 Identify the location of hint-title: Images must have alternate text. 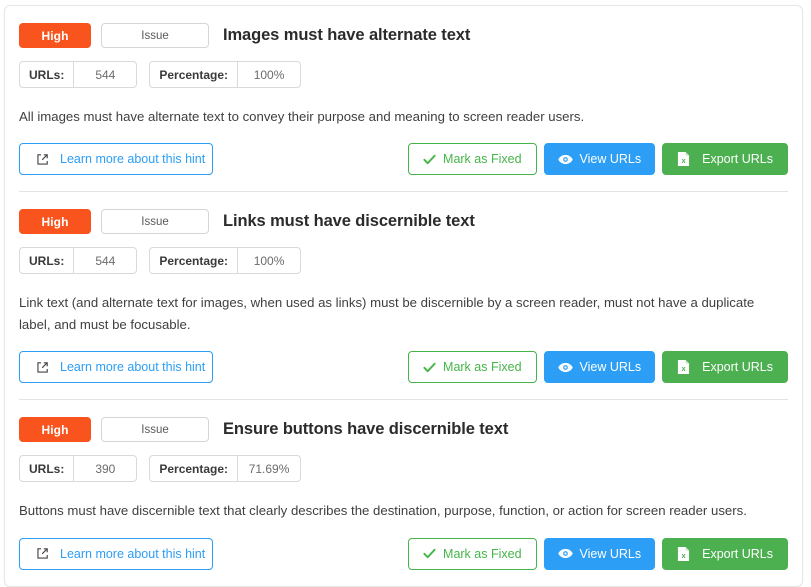
(347, 35).